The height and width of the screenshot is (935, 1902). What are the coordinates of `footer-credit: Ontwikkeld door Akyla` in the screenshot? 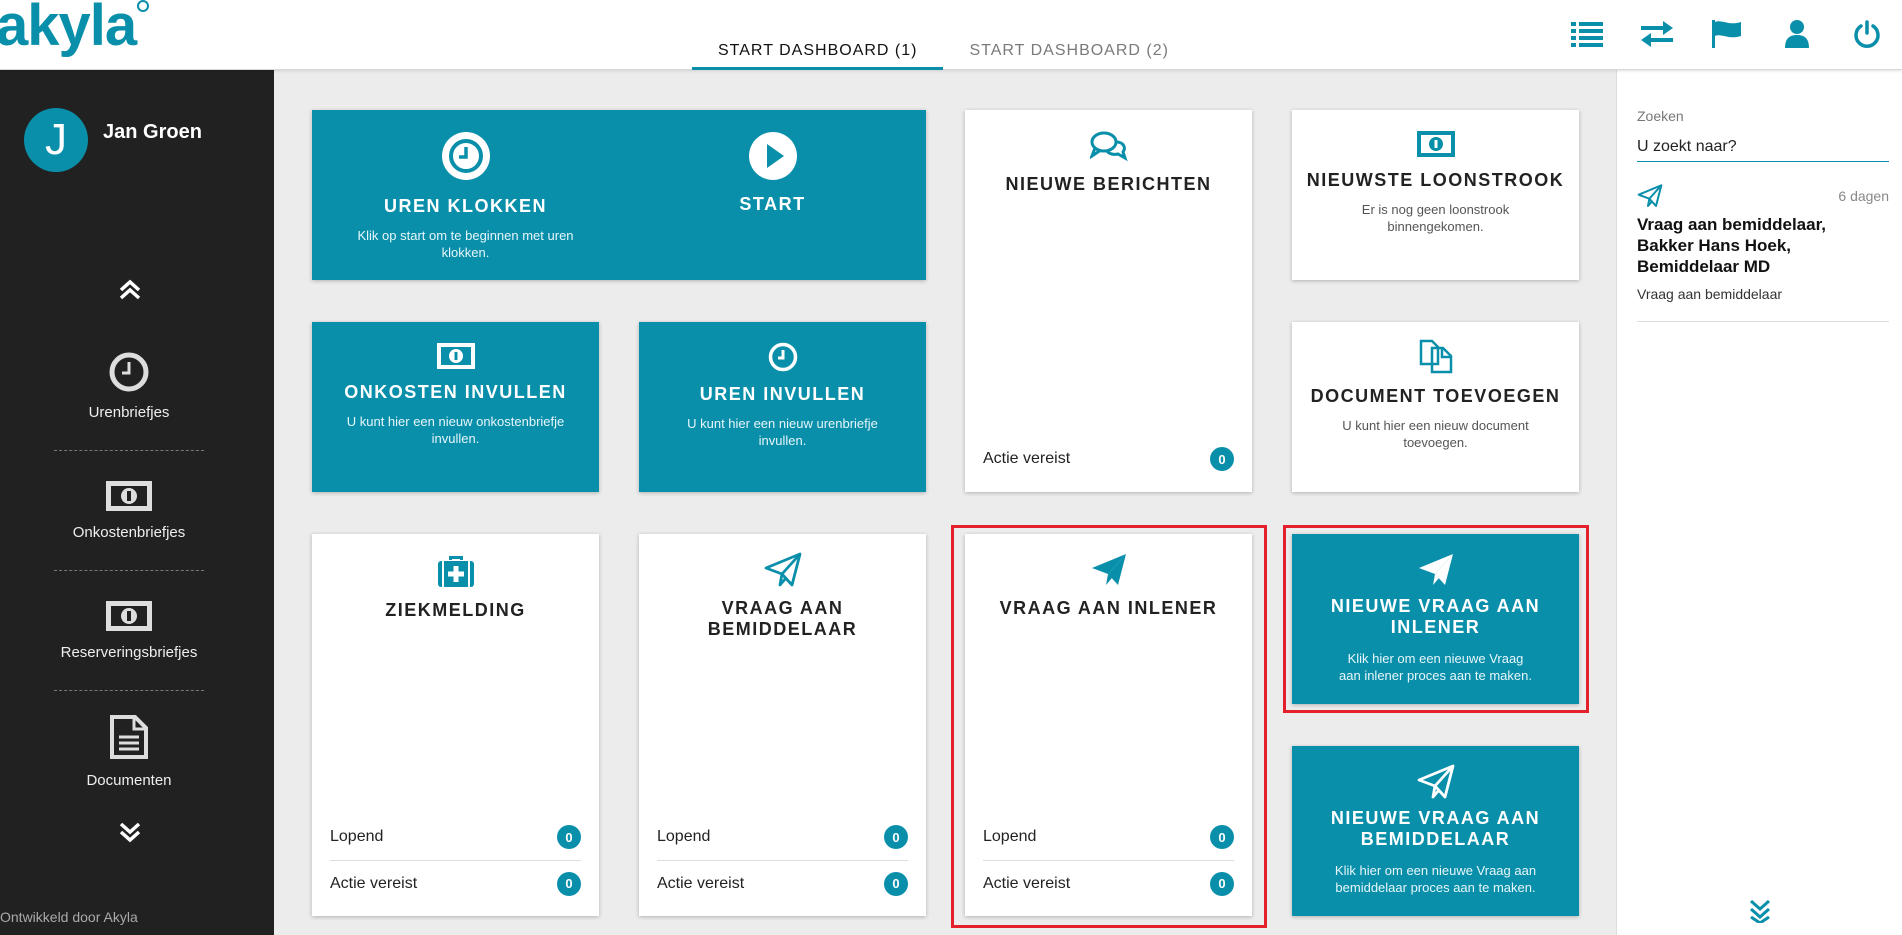 It's located at (69, 917).